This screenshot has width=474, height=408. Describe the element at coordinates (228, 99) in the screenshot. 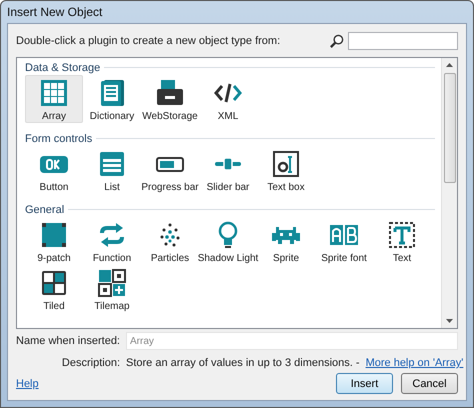

I see `plugin-item: XML` at that location.